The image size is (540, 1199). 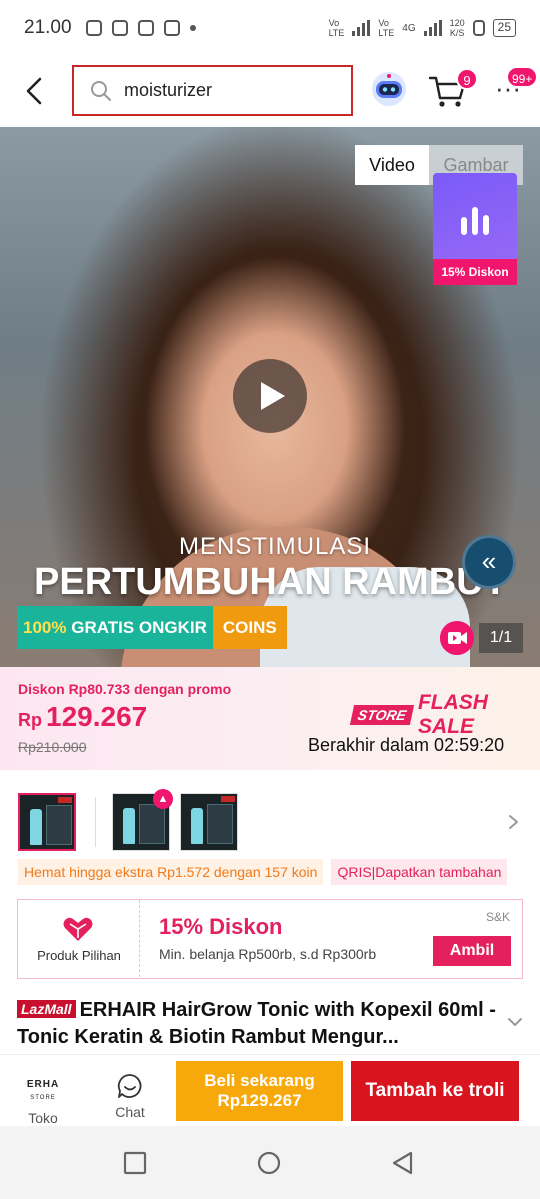 What do you see at coordinates (35, 91) in the screenshot?
I see `back-arrow-icon` at bounding box center [35, 91].